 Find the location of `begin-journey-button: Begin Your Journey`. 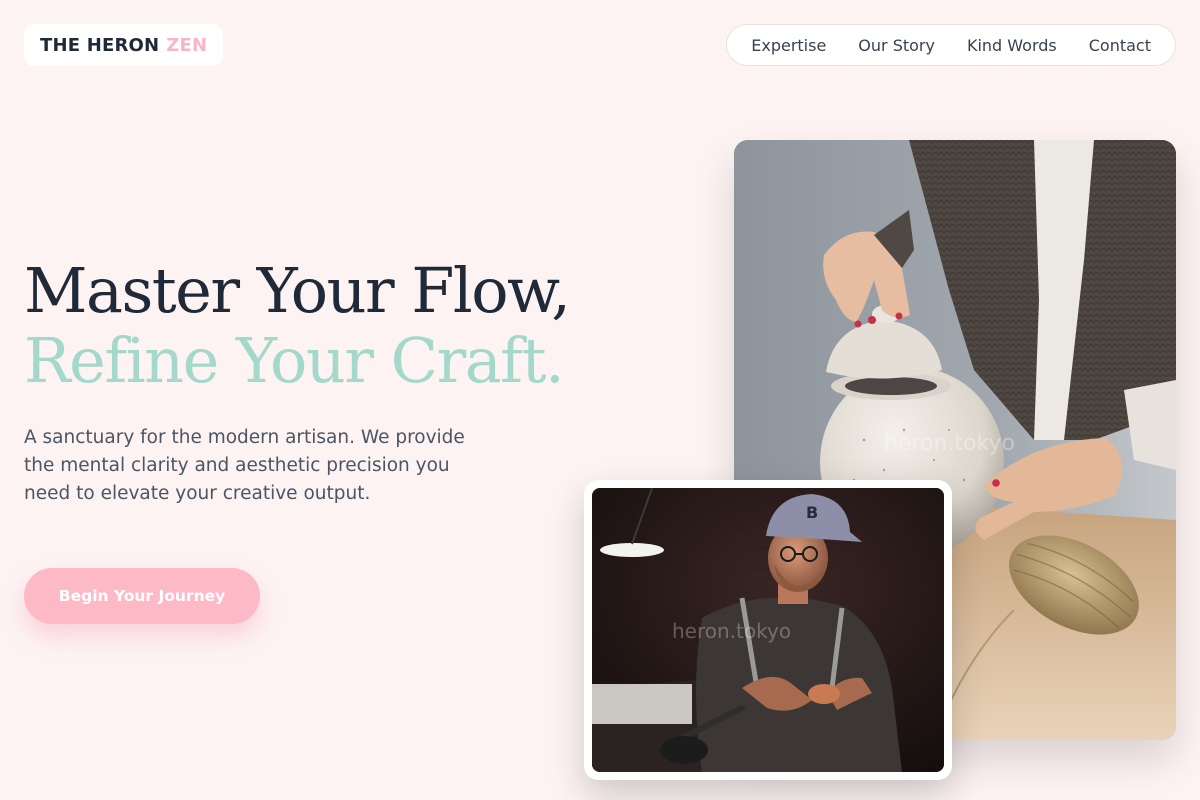

begin-journey-button: Begin Your Journey is located at coordinates (142, 596).